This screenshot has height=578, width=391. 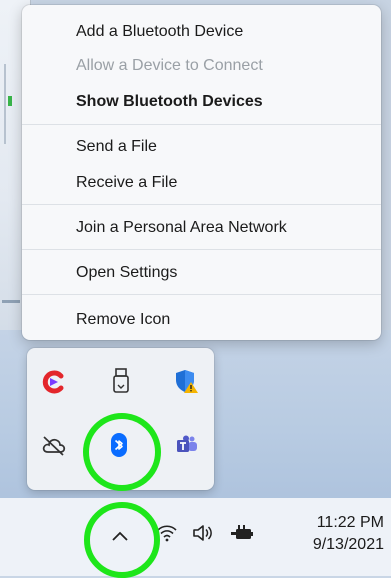 What do you see at coordinates (348, 544) in the screenshot?
I see `clock-date: 9/13/2021` at bounding box center [348, 544].